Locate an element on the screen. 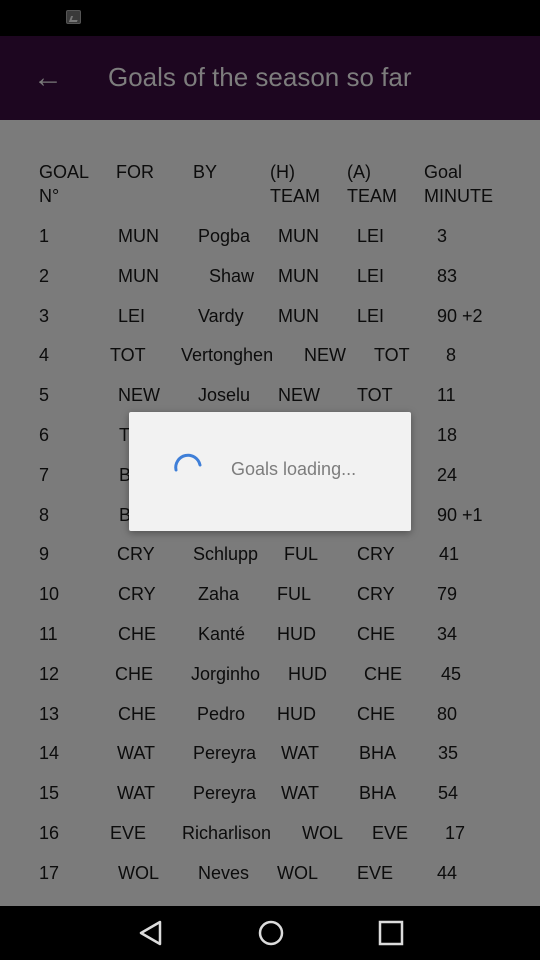  cell-goal-number: 12 is located at coordinates (49, 673).